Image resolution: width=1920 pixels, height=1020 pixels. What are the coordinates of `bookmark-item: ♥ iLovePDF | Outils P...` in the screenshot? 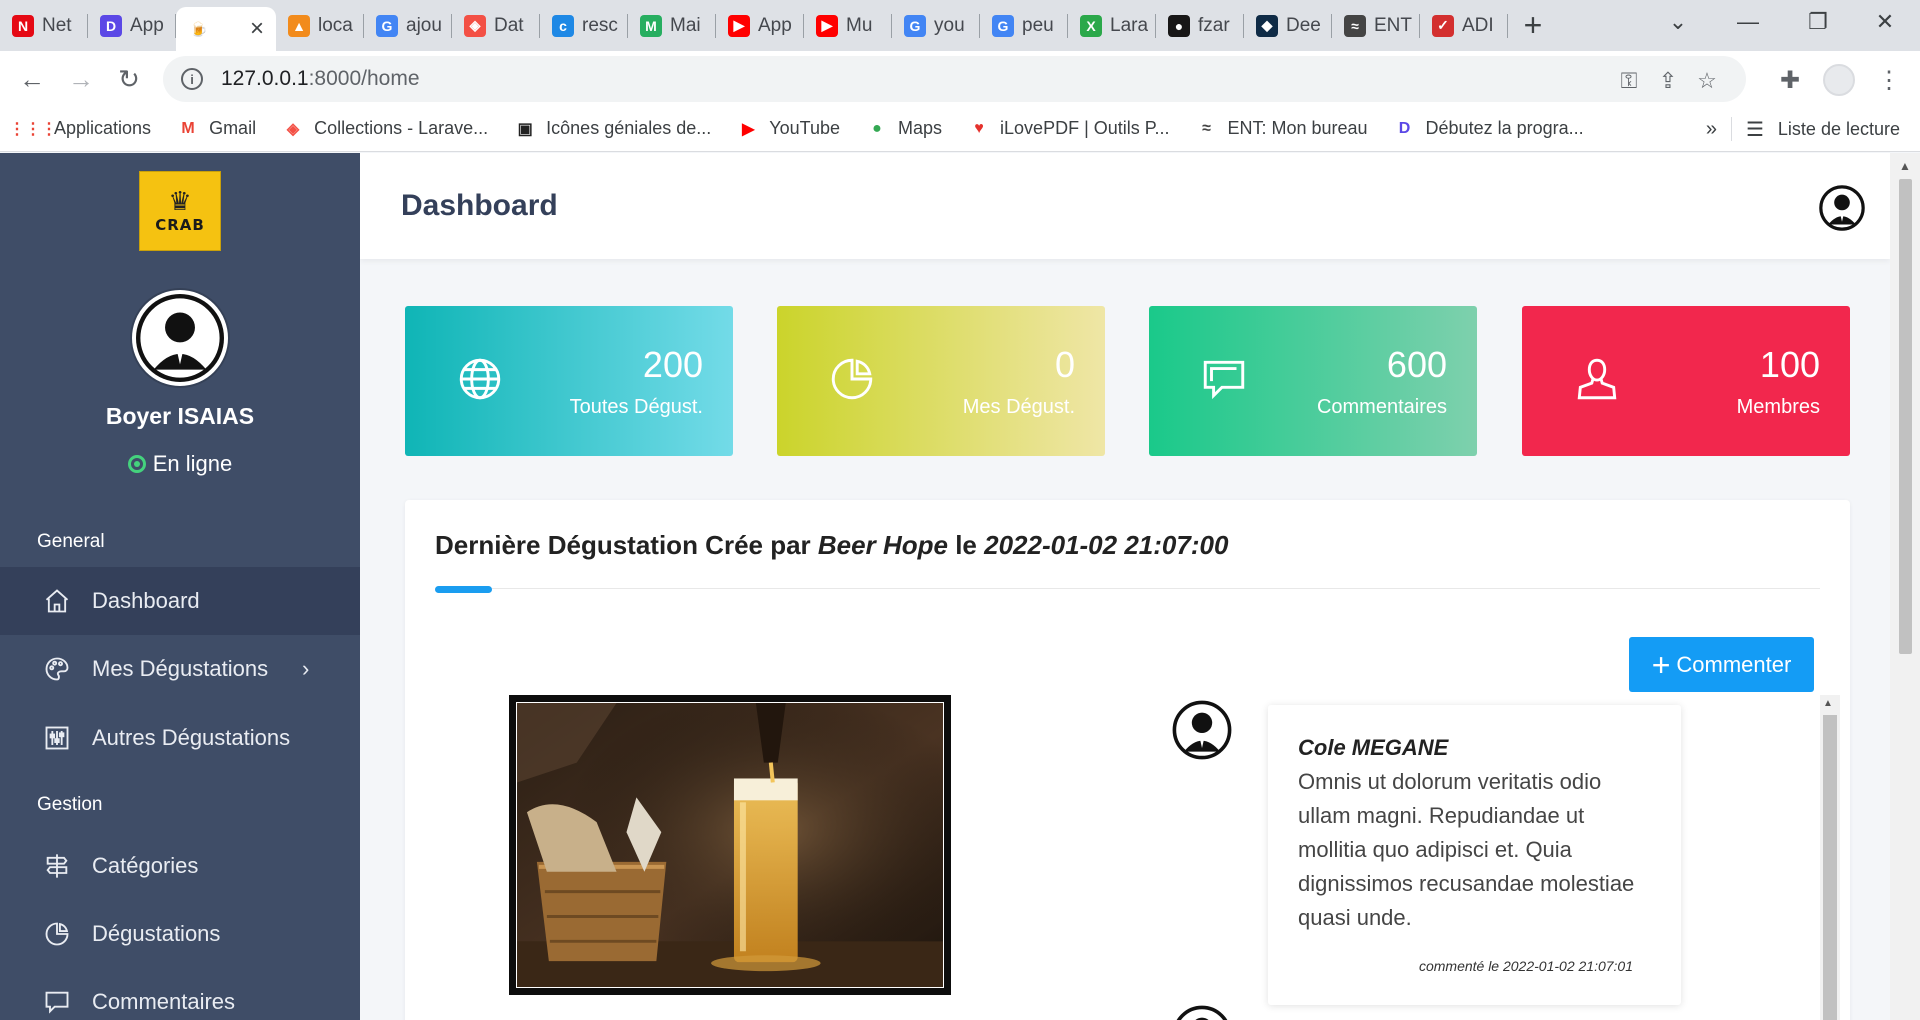 It's located at (1068, 129).